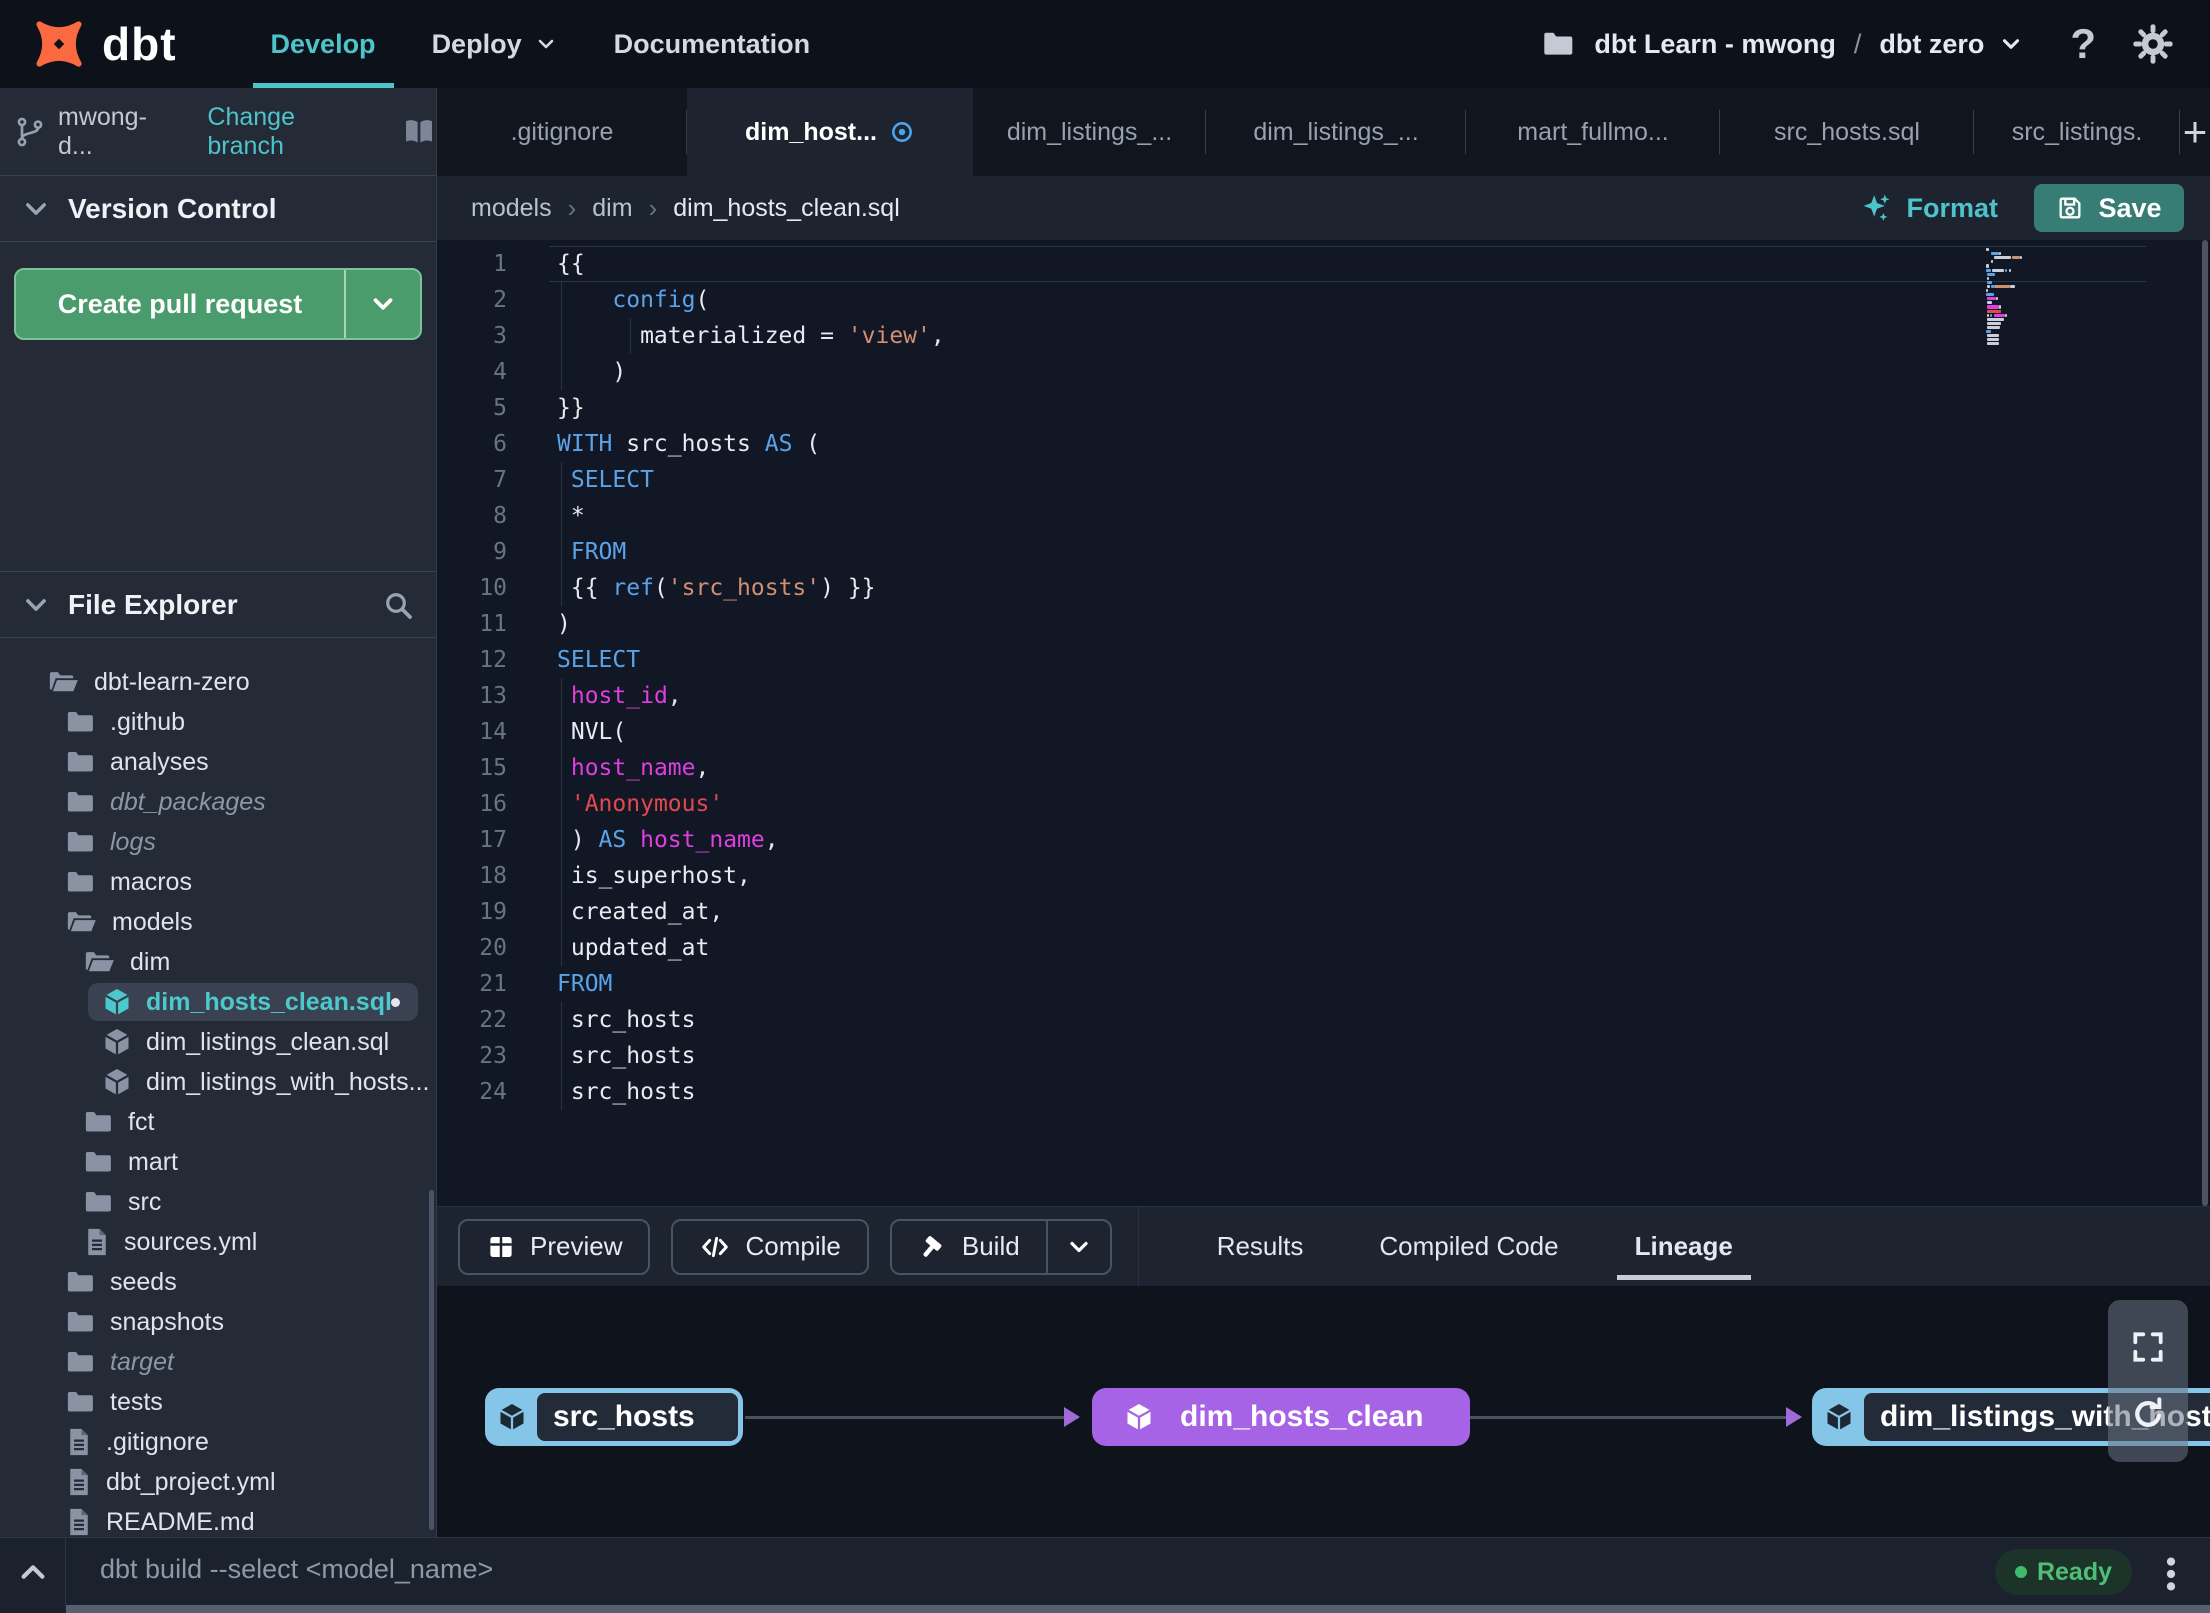 This screenshot has height=1613, width=2210. What do you see at coordinates (612, 208) in the screenshot?
I see `breadcrumb-dim: dim` at bounding box center [612, 208].